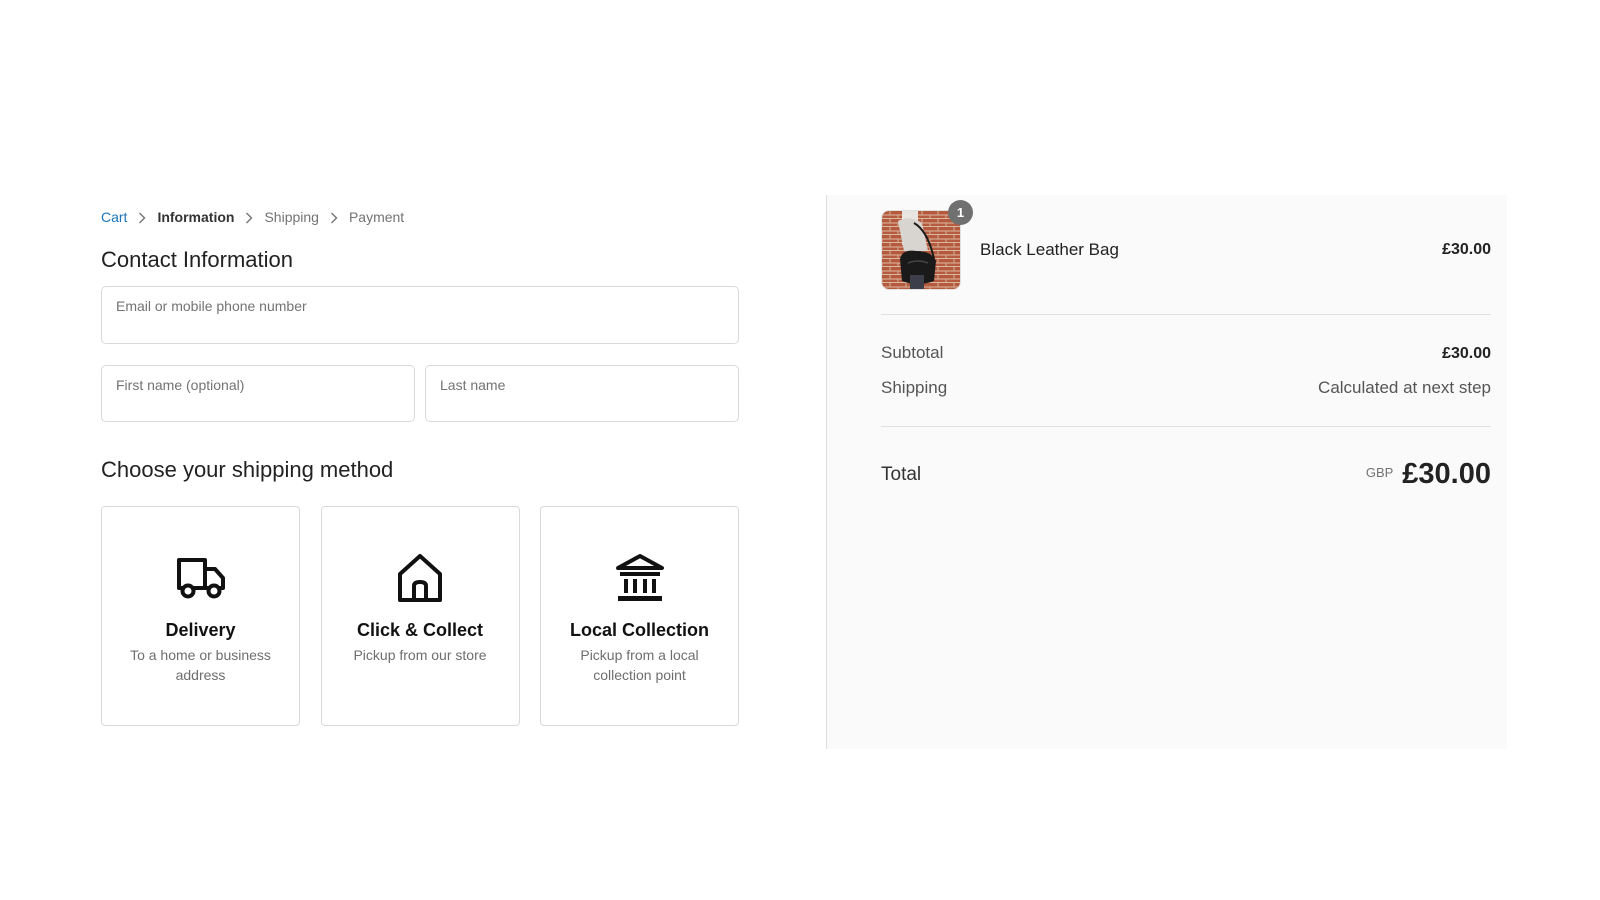 This screenshot has height=900, width=1600. I want to click on last-name-field: Last name, so click(582, 393).